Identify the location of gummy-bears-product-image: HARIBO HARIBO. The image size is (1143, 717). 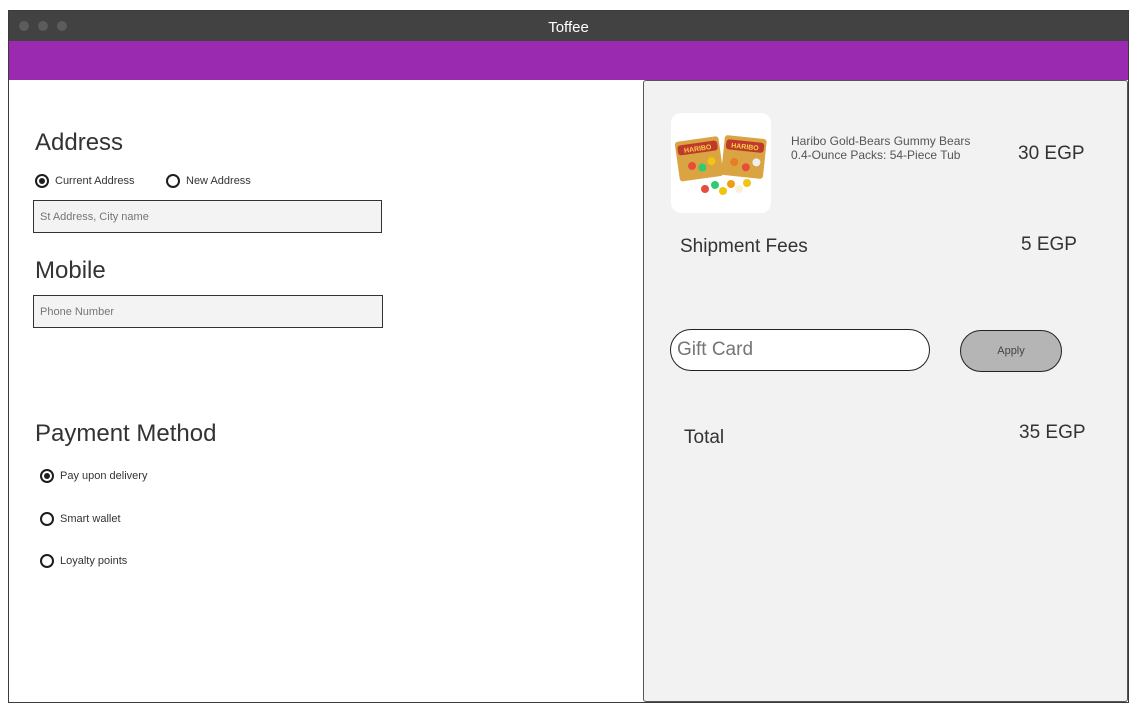
(721, 163).